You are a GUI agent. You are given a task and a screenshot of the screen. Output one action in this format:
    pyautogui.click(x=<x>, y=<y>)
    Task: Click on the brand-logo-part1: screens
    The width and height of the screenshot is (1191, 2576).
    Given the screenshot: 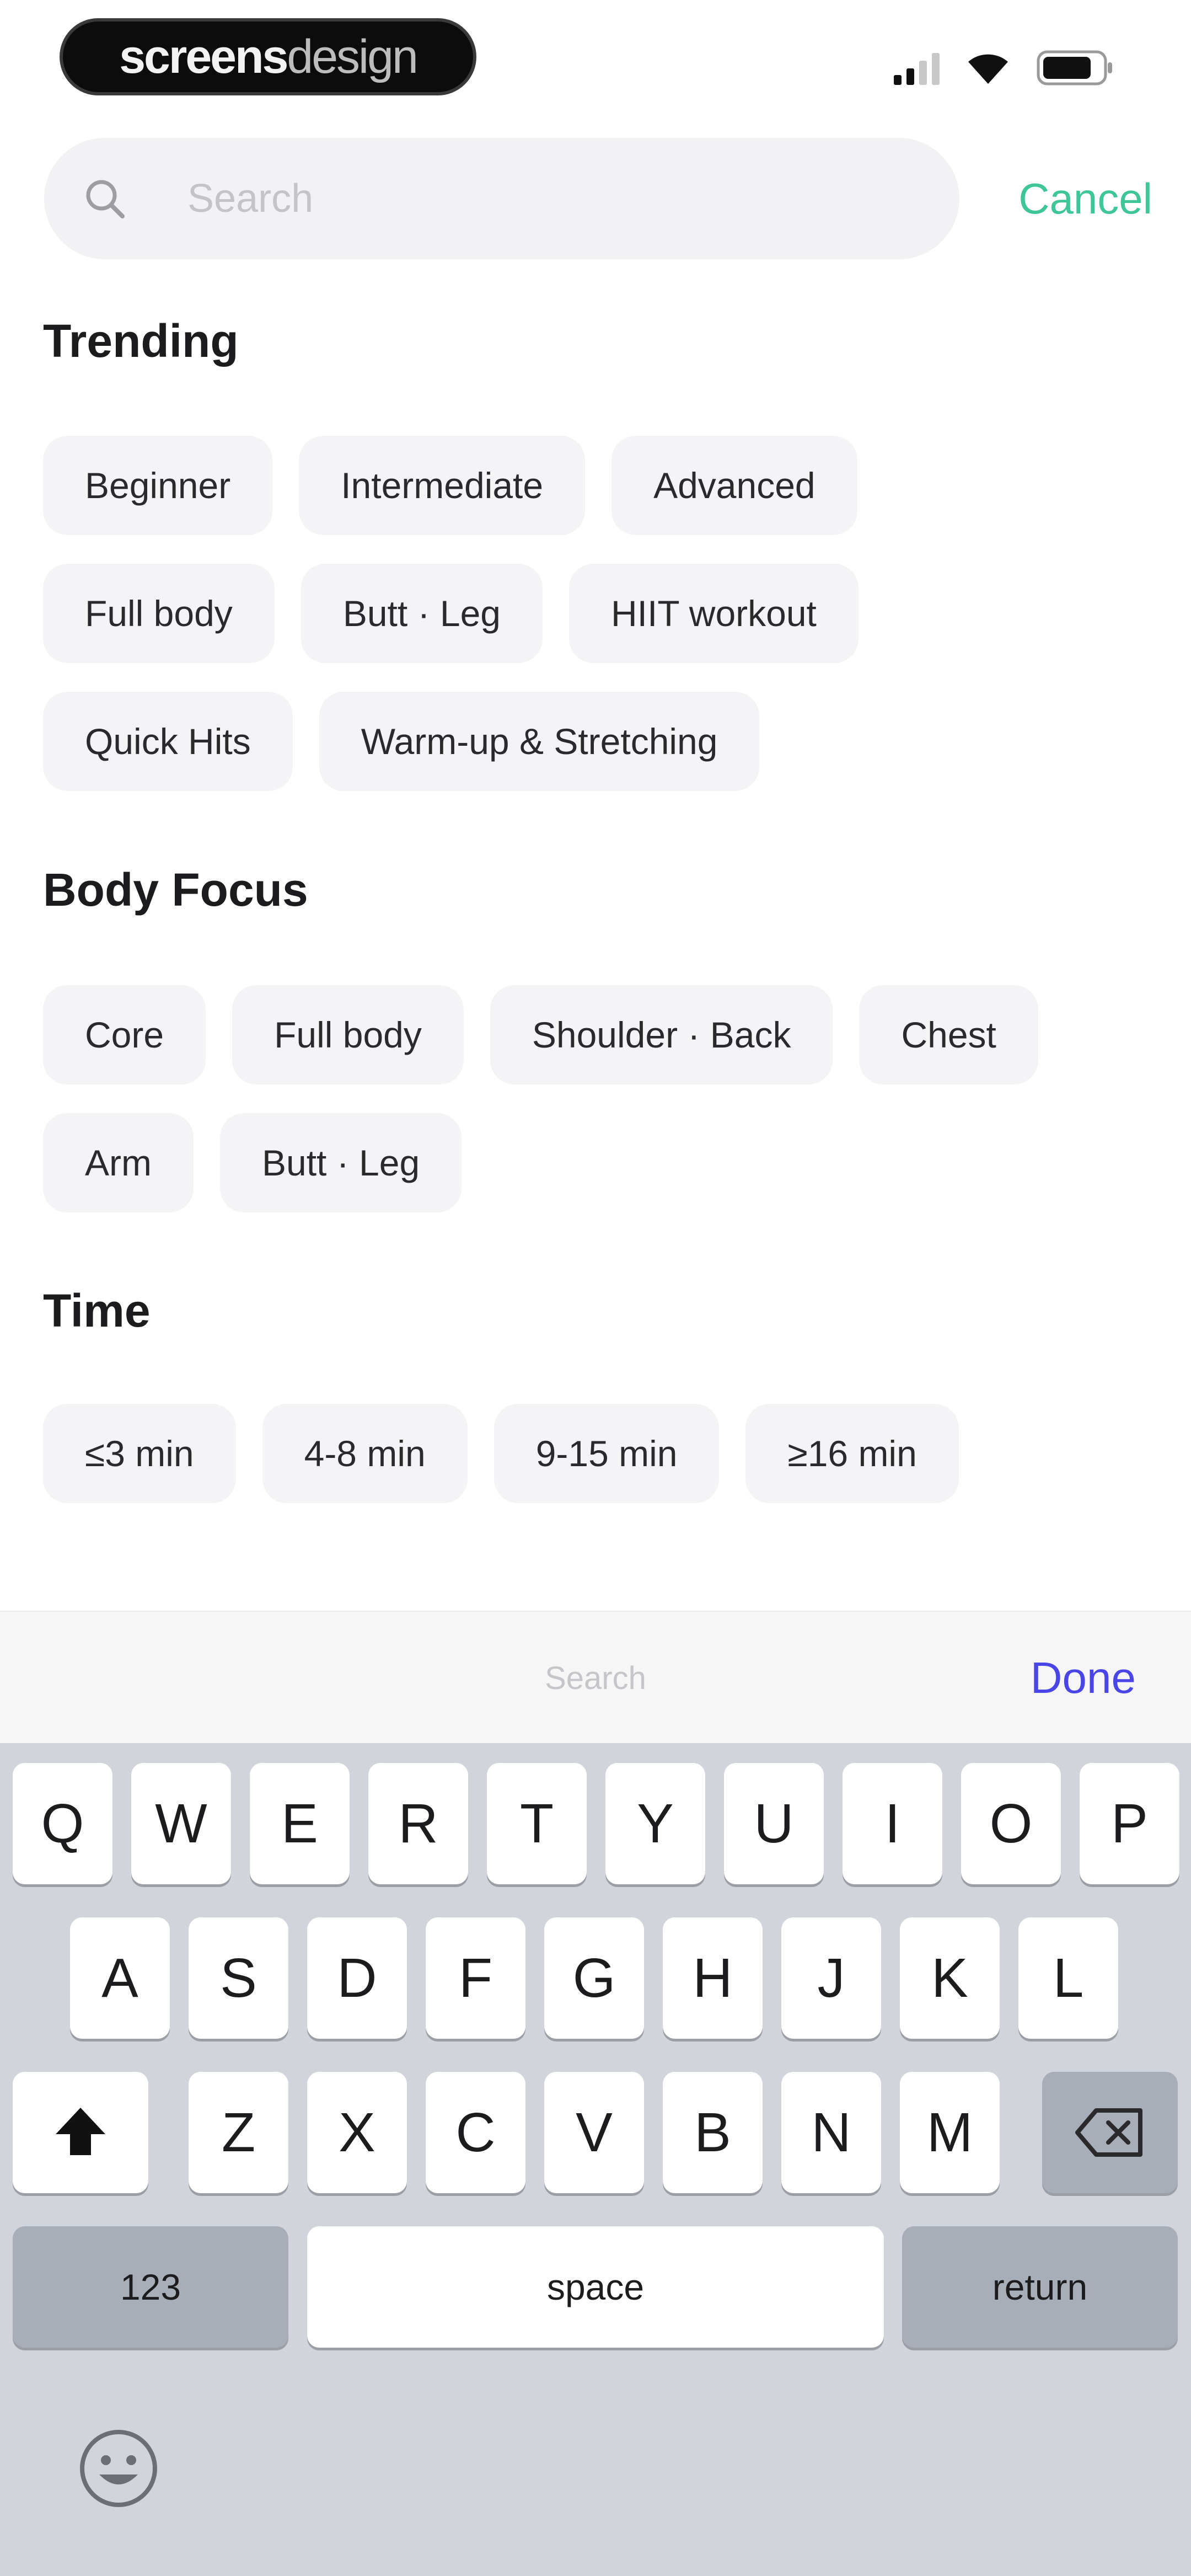 What is the action you would take?
    pyautogui.click(x=203, y=56)
    